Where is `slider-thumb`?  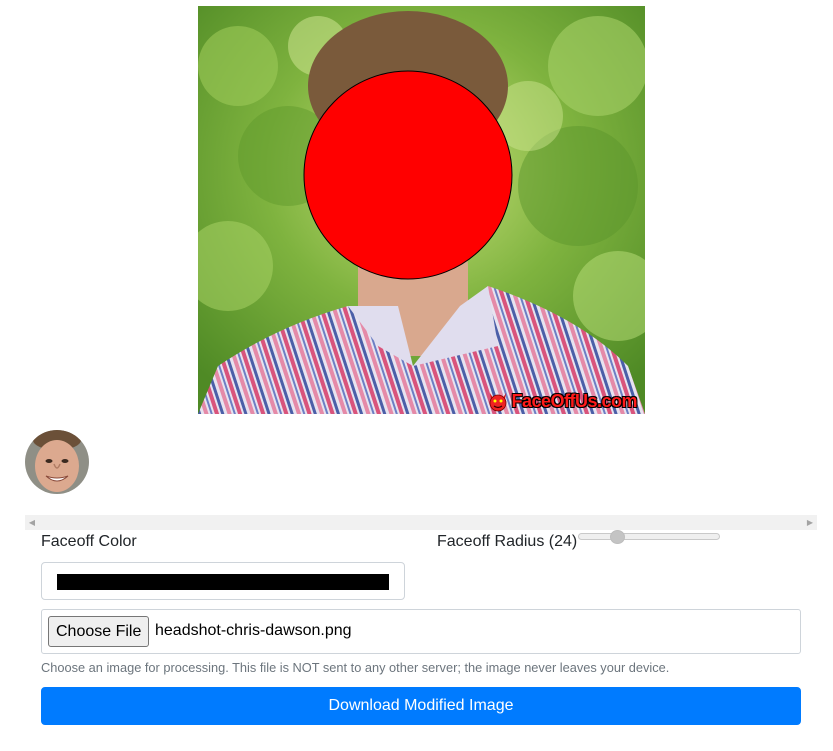
slider-thumb is located at coordinates (617, 537).